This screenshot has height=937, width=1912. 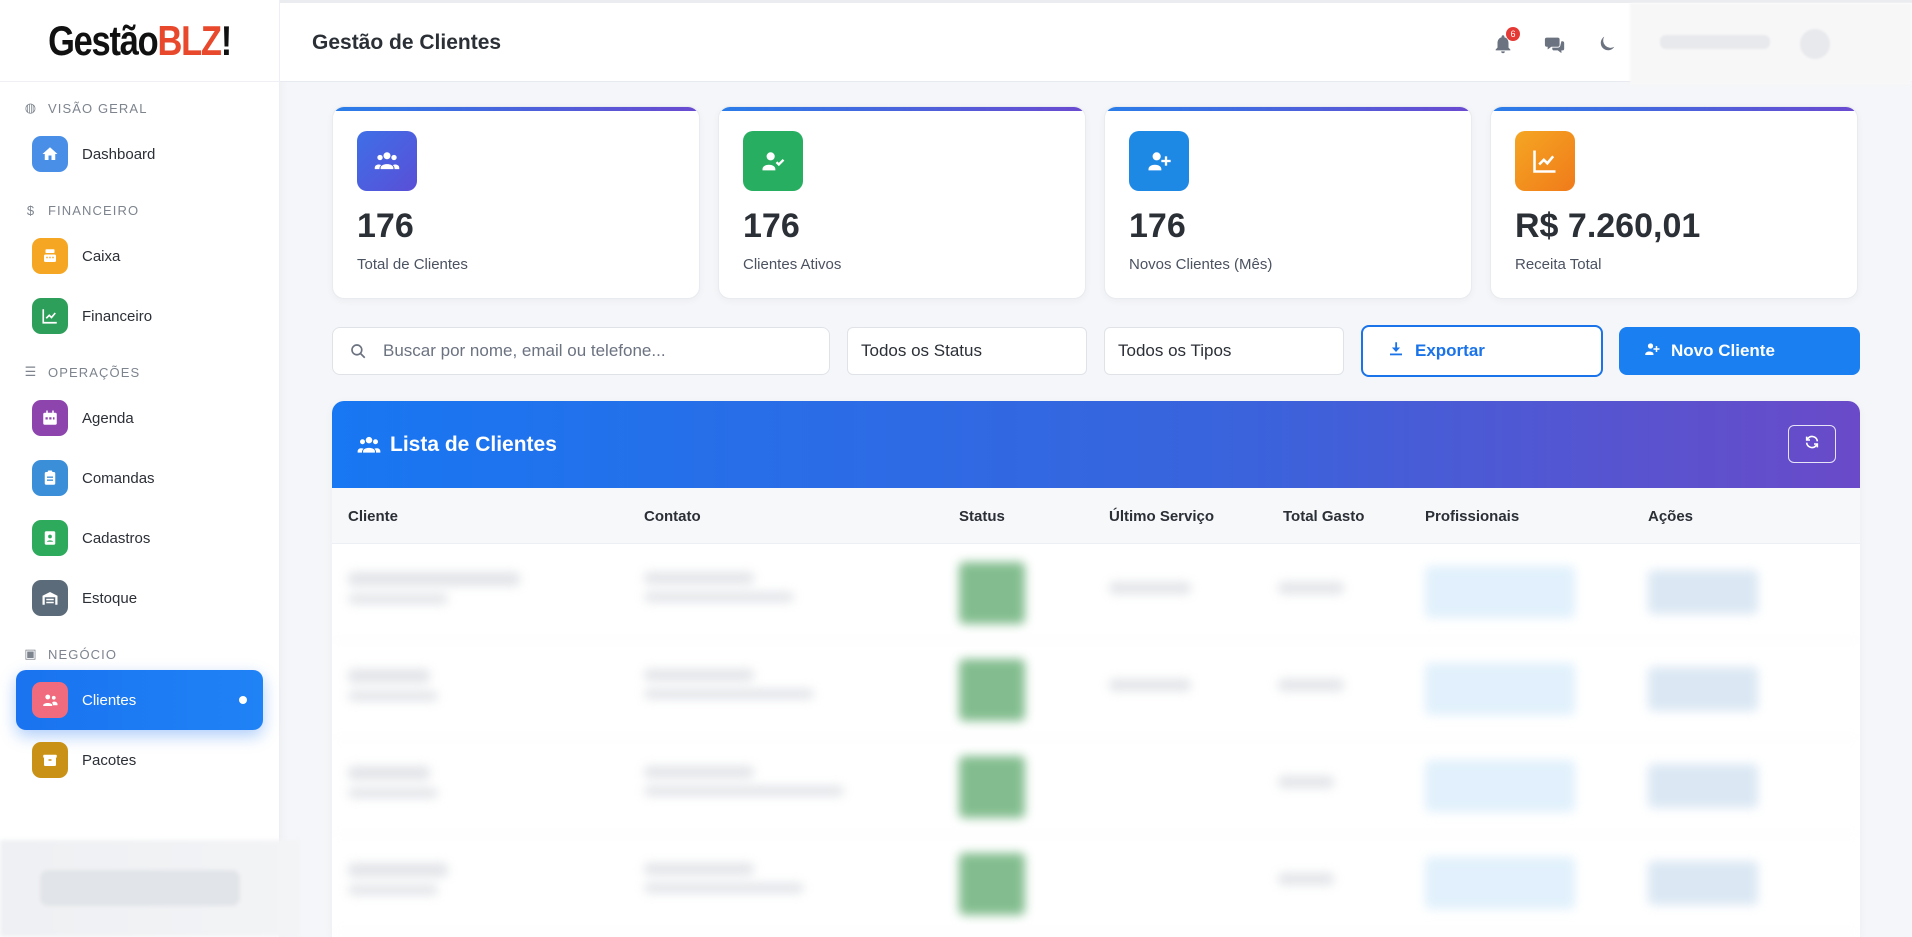 What do you see at coordinates (108, 418) in the screenshot?
I see `sidebar-item-label: Agenda` at bounding box center [108, 418].